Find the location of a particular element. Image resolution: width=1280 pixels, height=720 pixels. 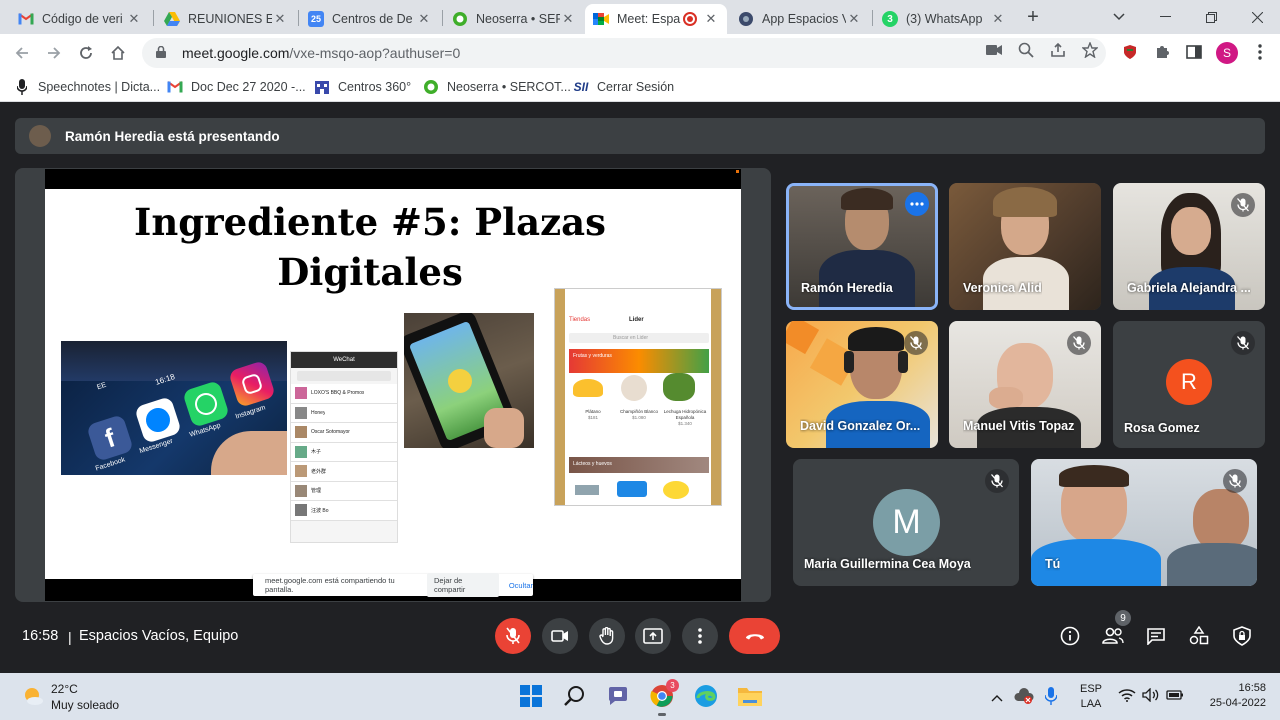

mic-in-use-icon is located at coordinates (1051, 697).